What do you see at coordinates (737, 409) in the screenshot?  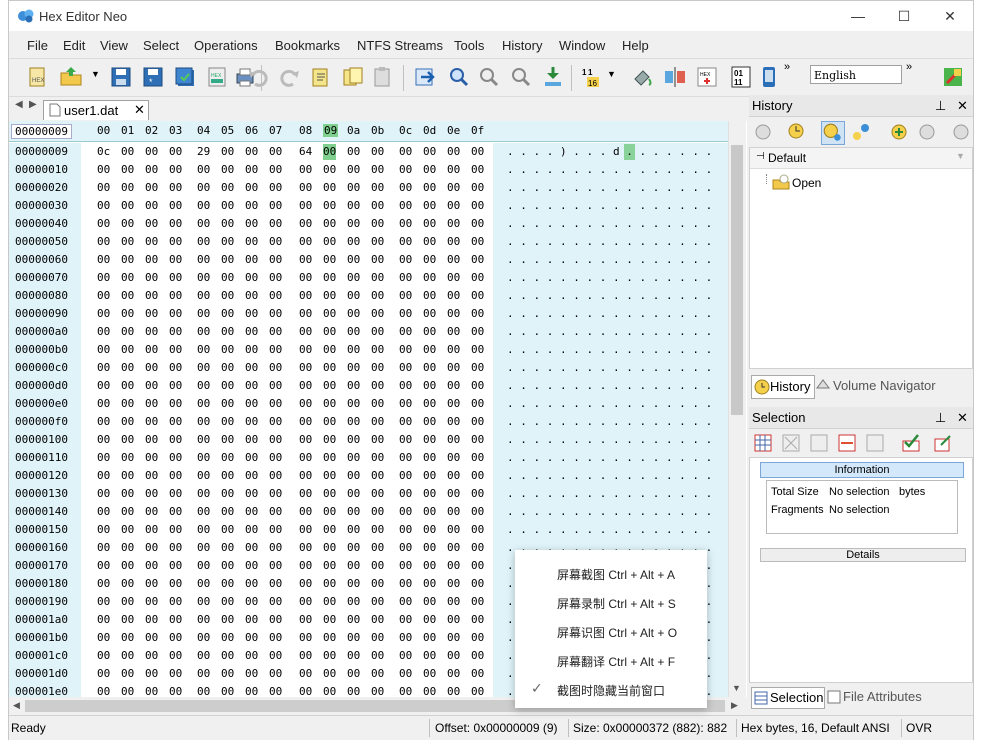 I see `vertical-scrollbar: ▼` at bounding box center [737, 409].